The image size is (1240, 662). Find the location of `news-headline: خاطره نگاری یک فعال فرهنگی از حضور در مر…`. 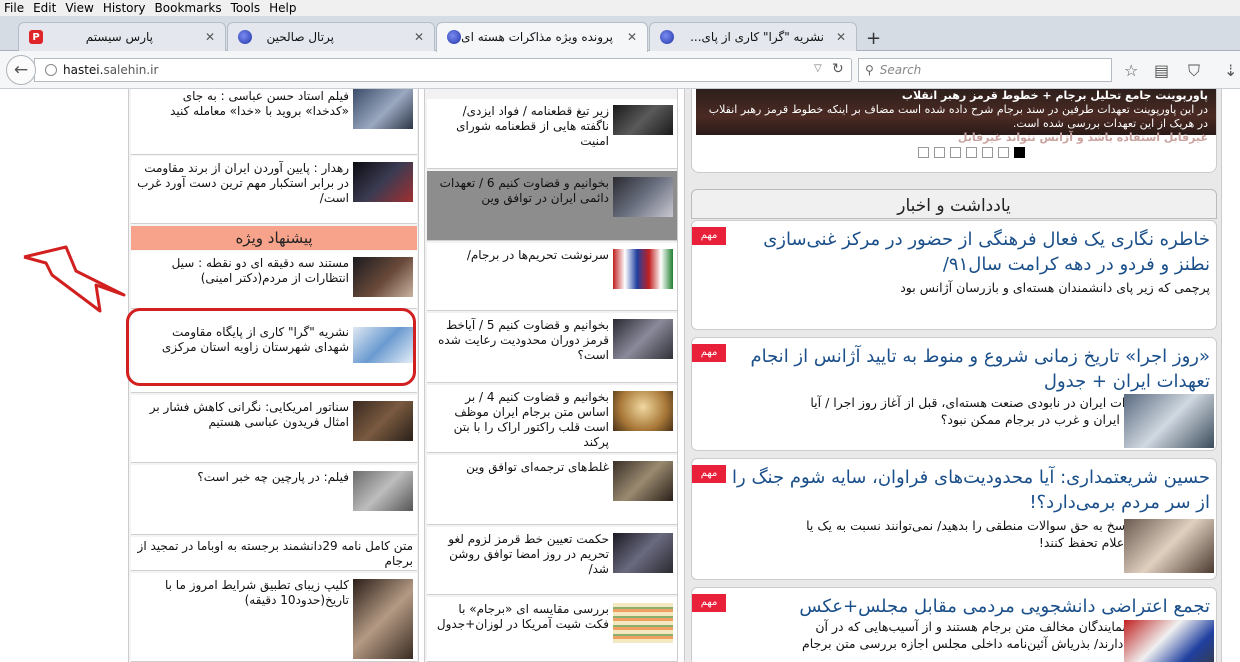

news-headline: خاطره نگاری یک فعال فرهنگی از حضور در مر… is located at coordinates (967, 252).